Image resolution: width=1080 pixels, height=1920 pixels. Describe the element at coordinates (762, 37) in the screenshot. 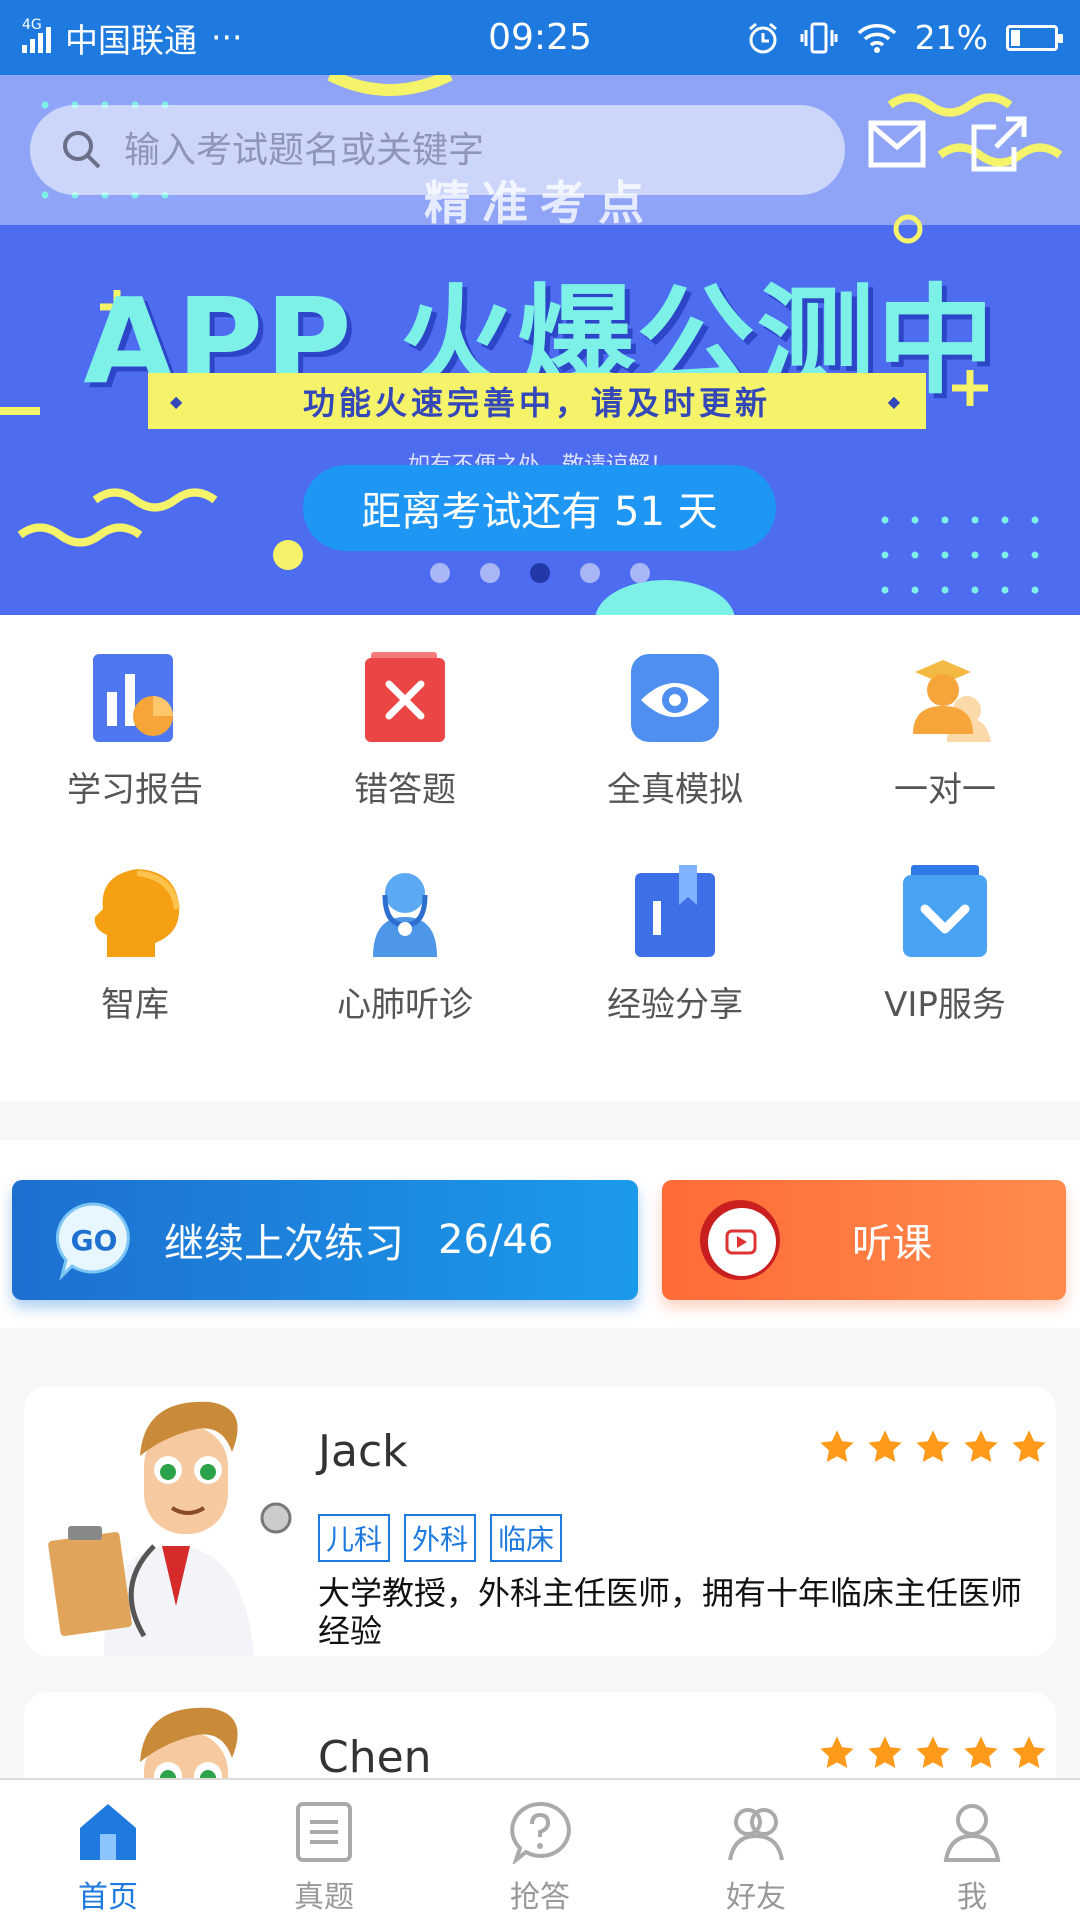

I see `alarm-icon` at that location.